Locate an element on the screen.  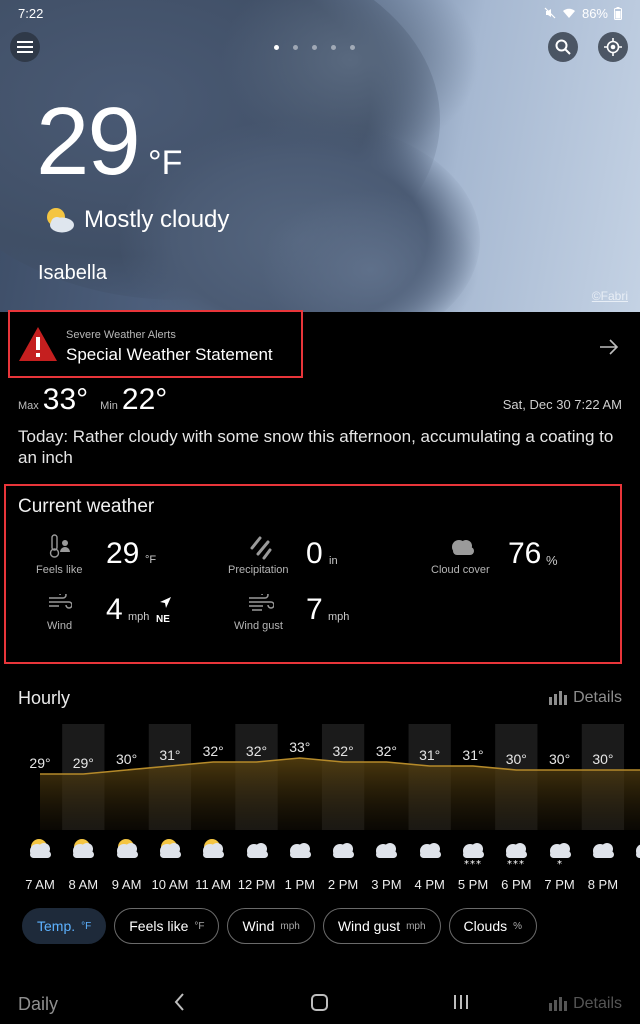
cloud-icon is located at coordinates (463, 547).